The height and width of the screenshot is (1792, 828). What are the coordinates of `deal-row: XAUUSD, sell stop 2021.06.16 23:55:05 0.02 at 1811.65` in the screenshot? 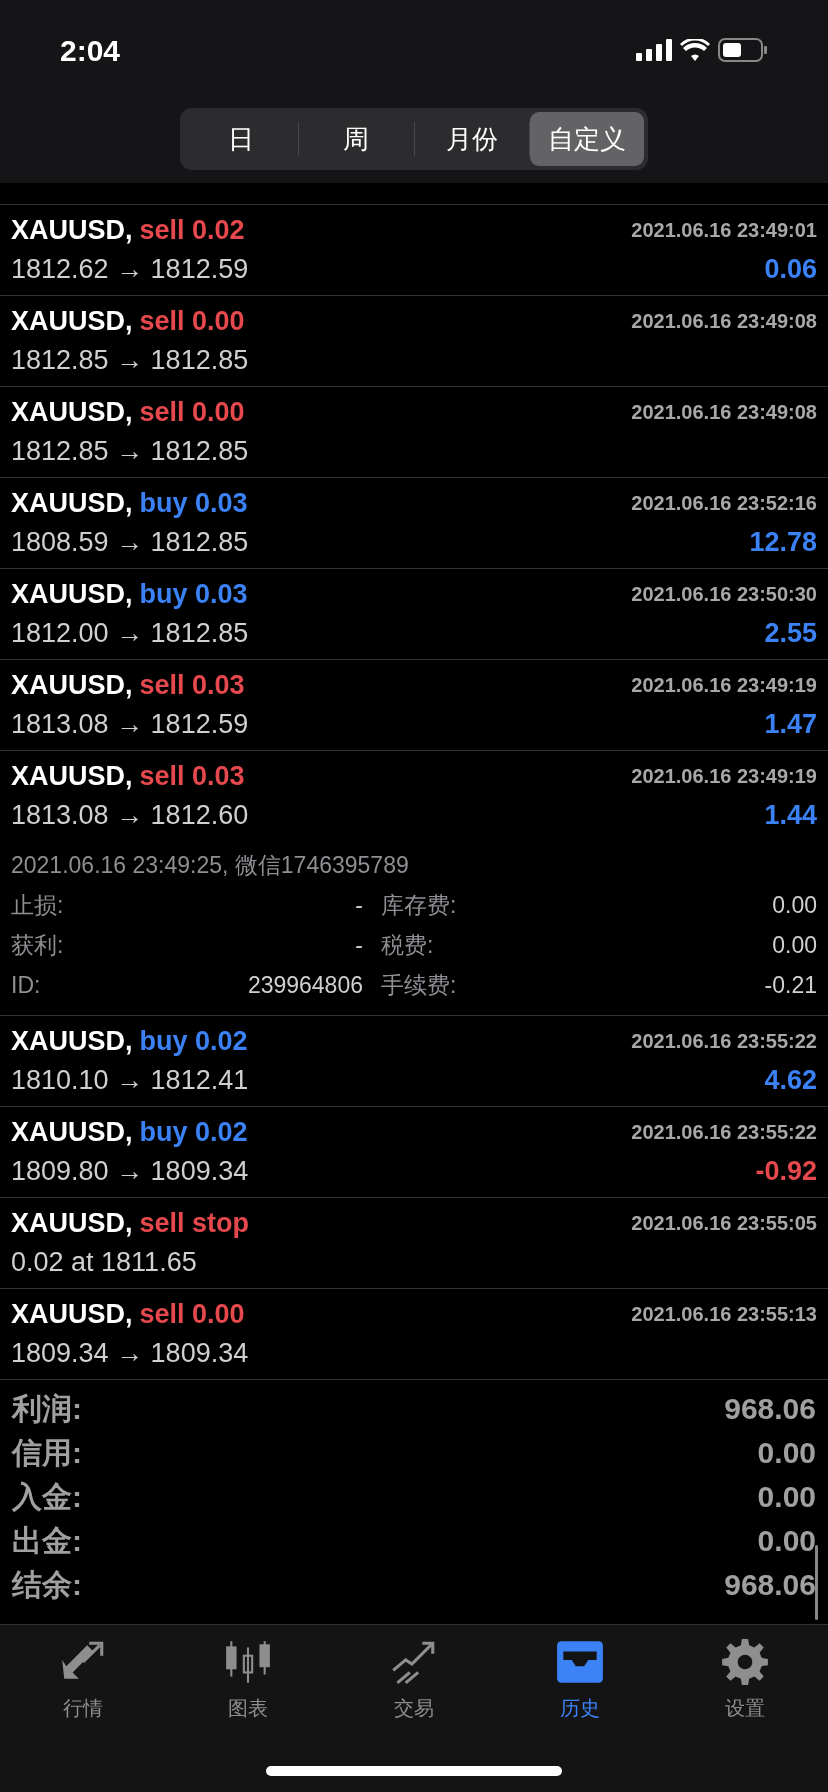 It's located at (414, 1243).